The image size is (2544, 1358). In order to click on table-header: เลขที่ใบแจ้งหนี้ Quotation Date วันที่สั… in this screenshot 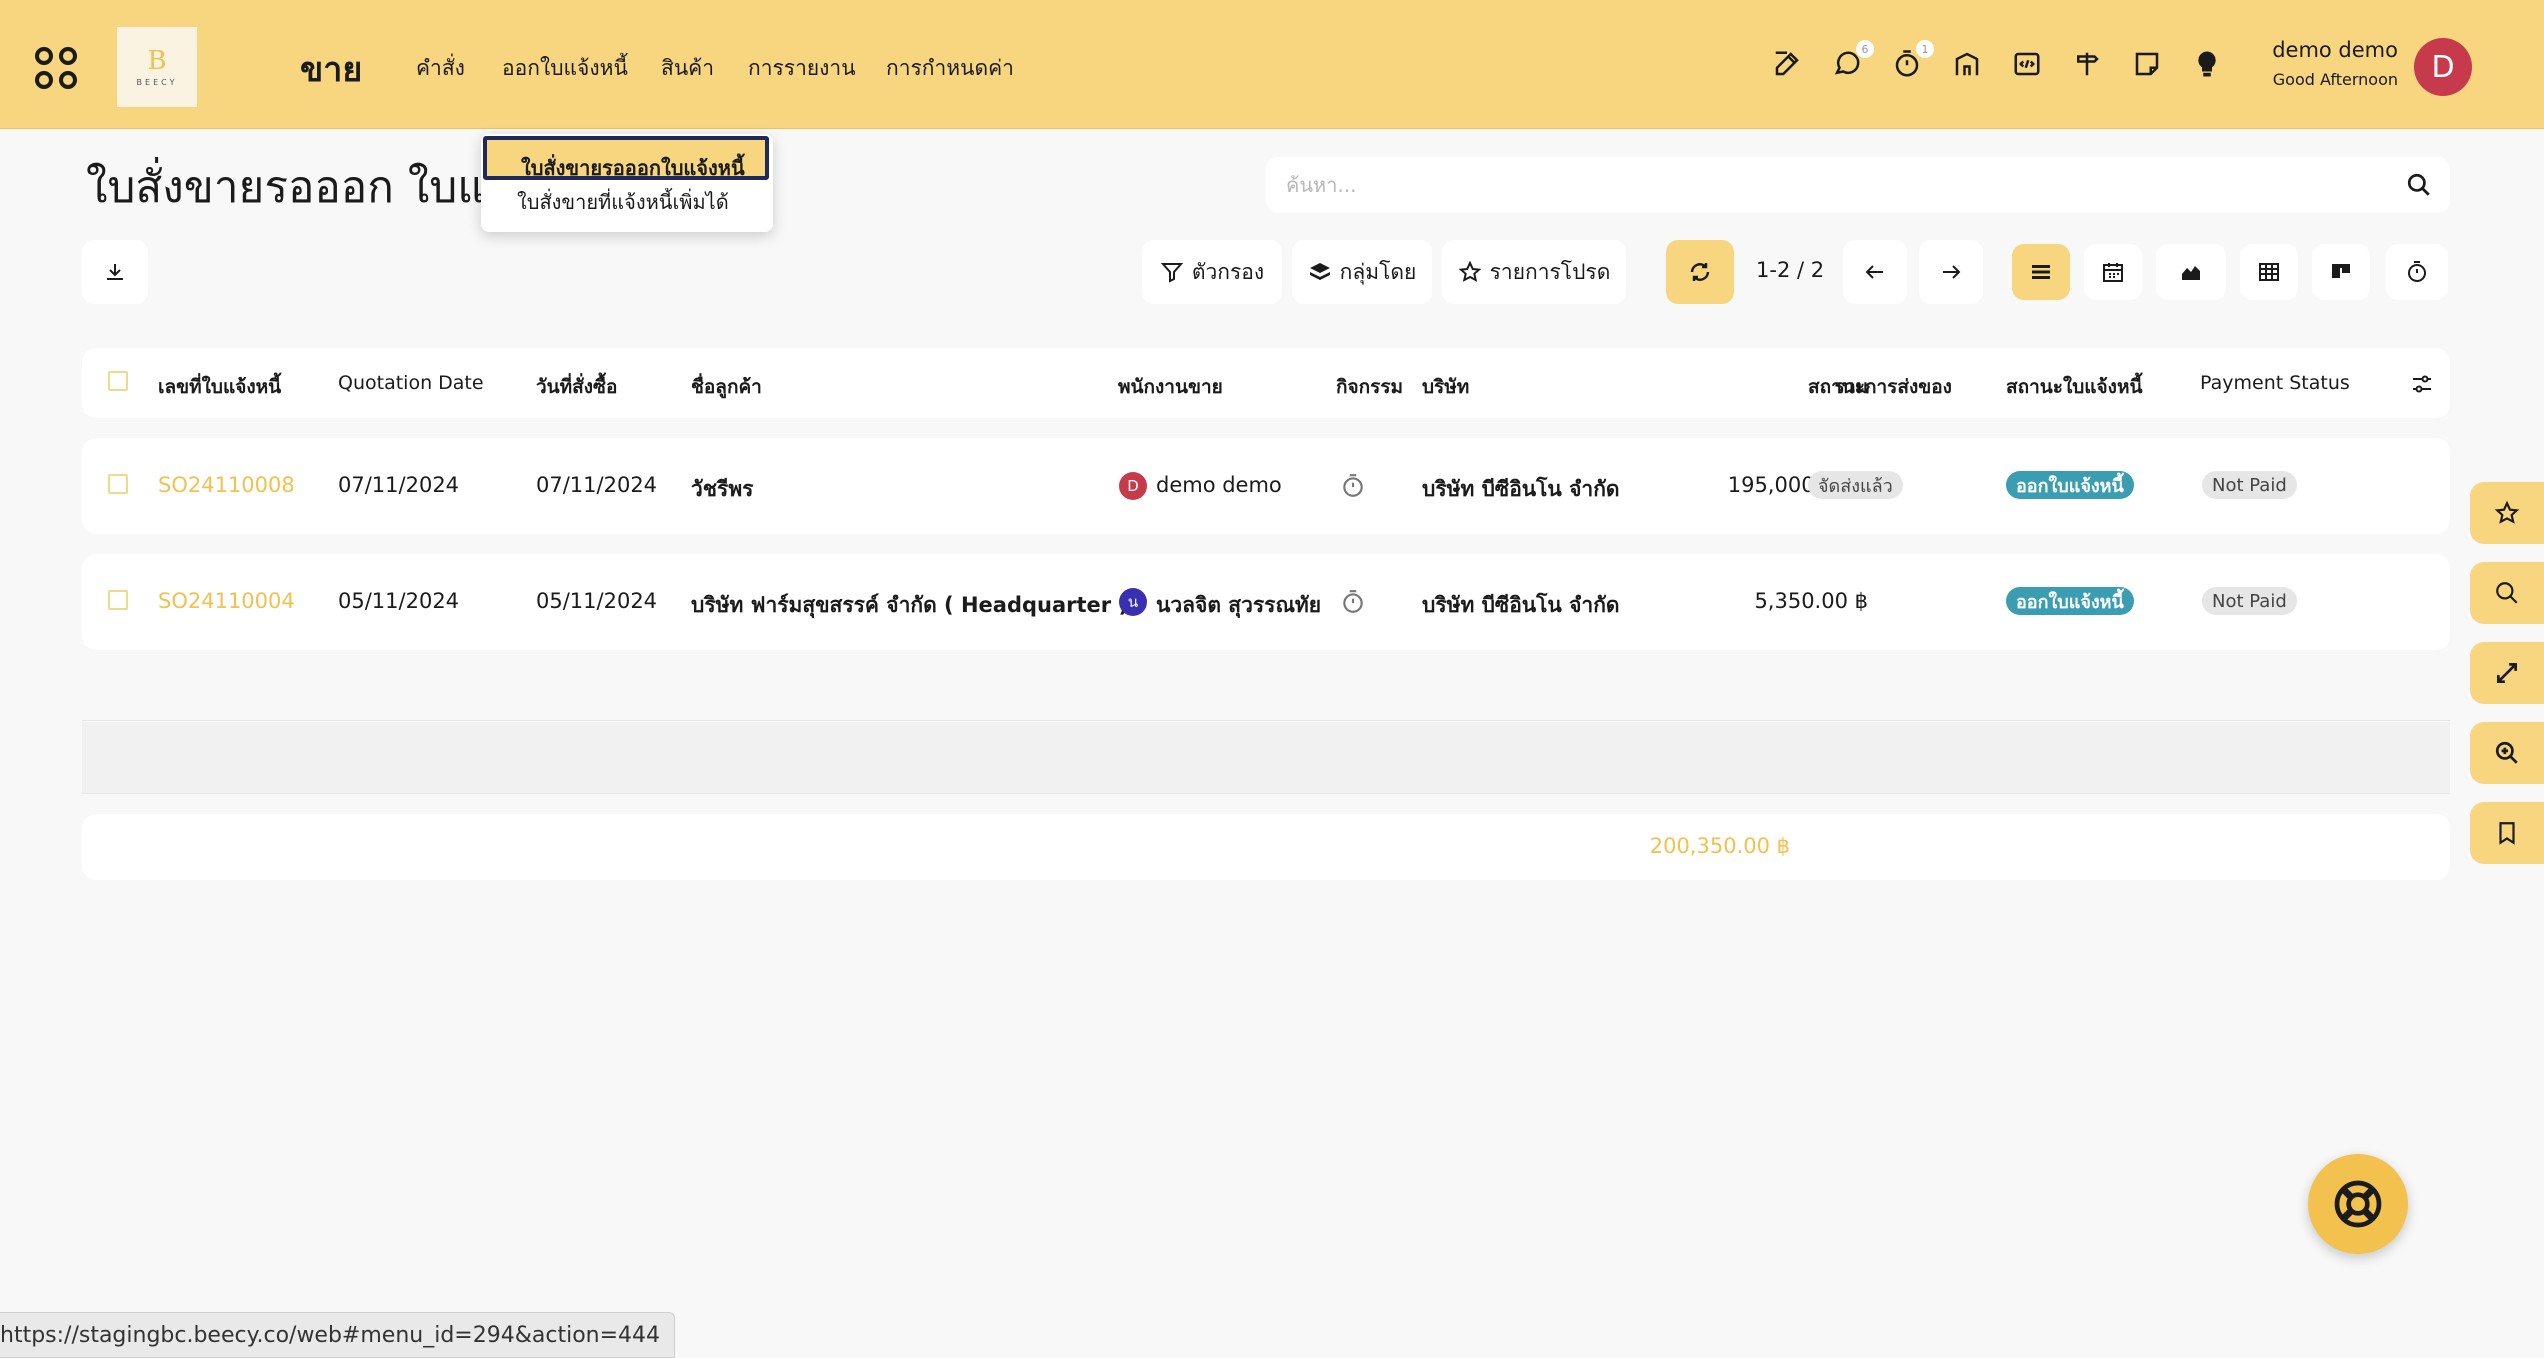, I will do `click(1266, 383)`.